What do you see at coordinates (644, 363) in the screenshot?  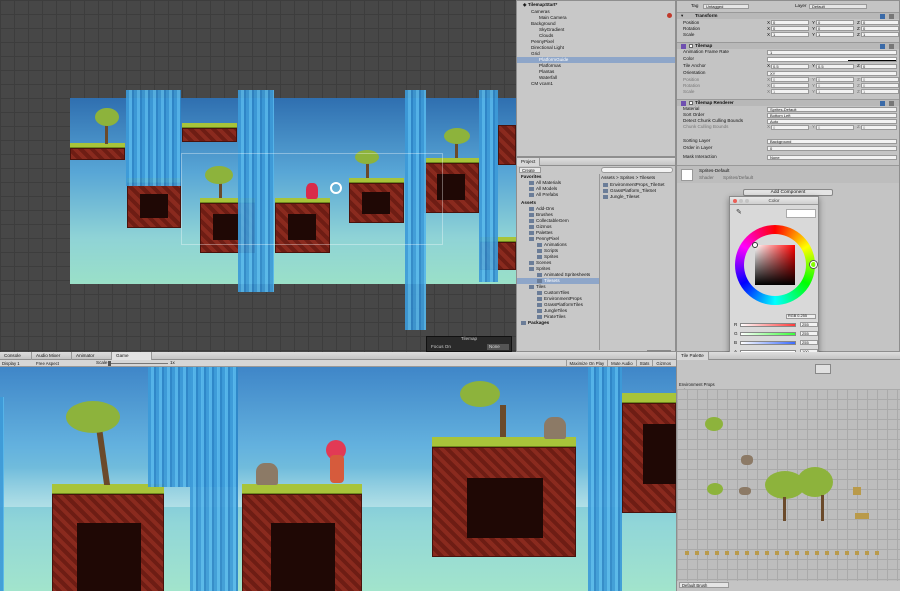 I see `toolbar-toggle-2: Stats` at bounding box center [644, 363].